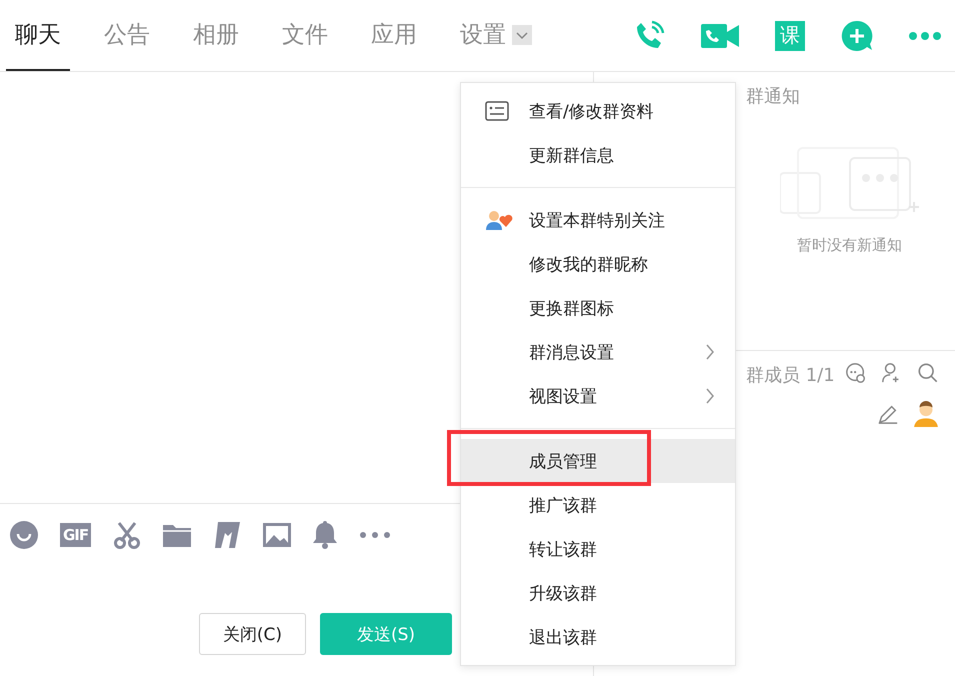  I want to click on menu-item: 视图设置, so click(598, 396).